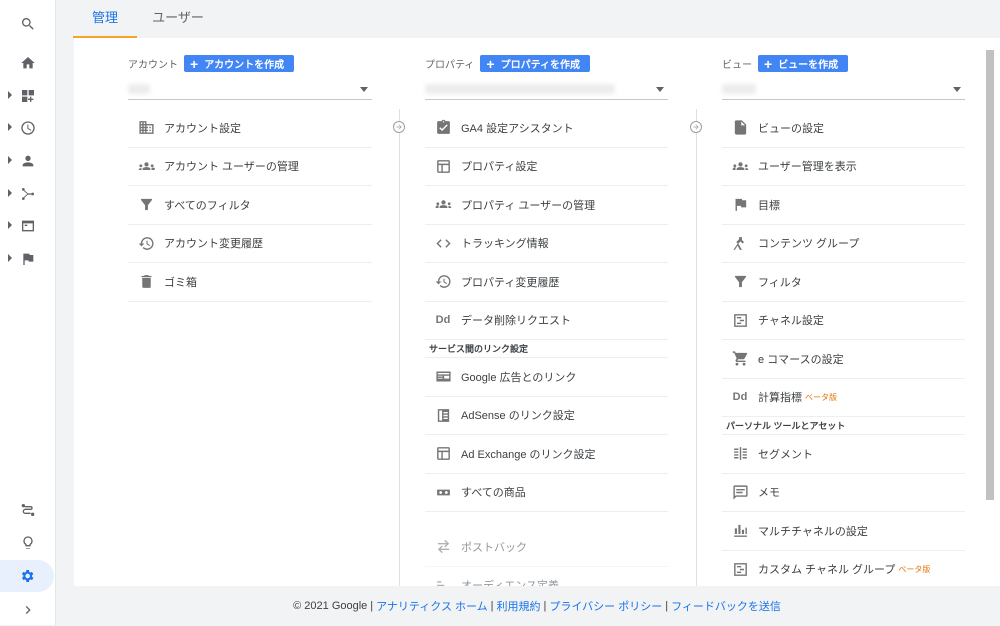  What do you see at coordinates (808, 65) in the screenshot?
I see `create-view-label: ビューを作成` at bounding box center [808, 65].